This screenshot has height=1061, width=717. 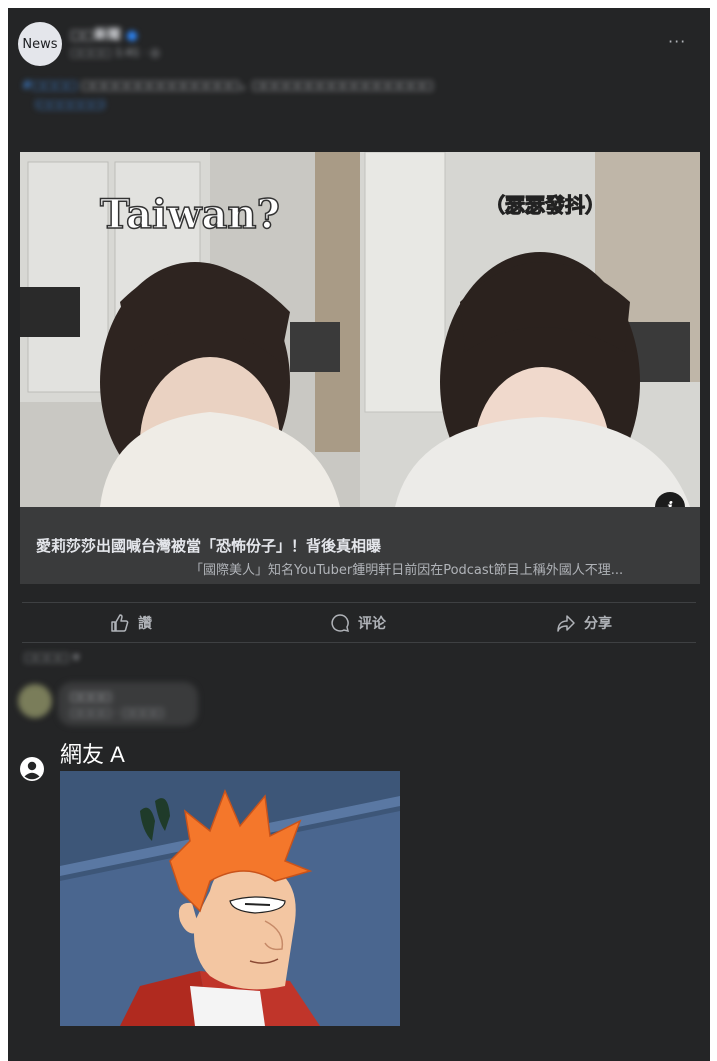 What do you see at coordinates (340, 623) in the screenshot?
I see `comment-icon` at bounding box center [340, 623].